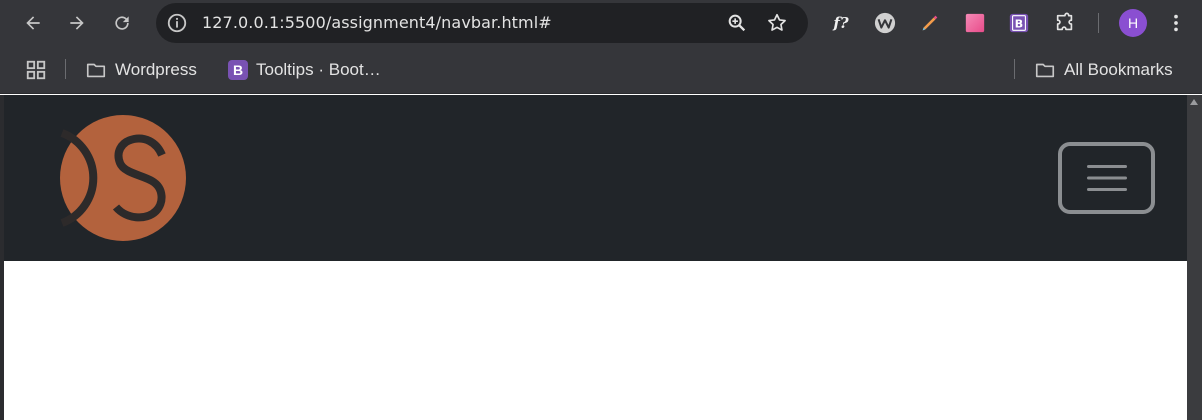 The image size is (1202, 420). I want to click on kebab-menu-icon, so click(1176, 23).